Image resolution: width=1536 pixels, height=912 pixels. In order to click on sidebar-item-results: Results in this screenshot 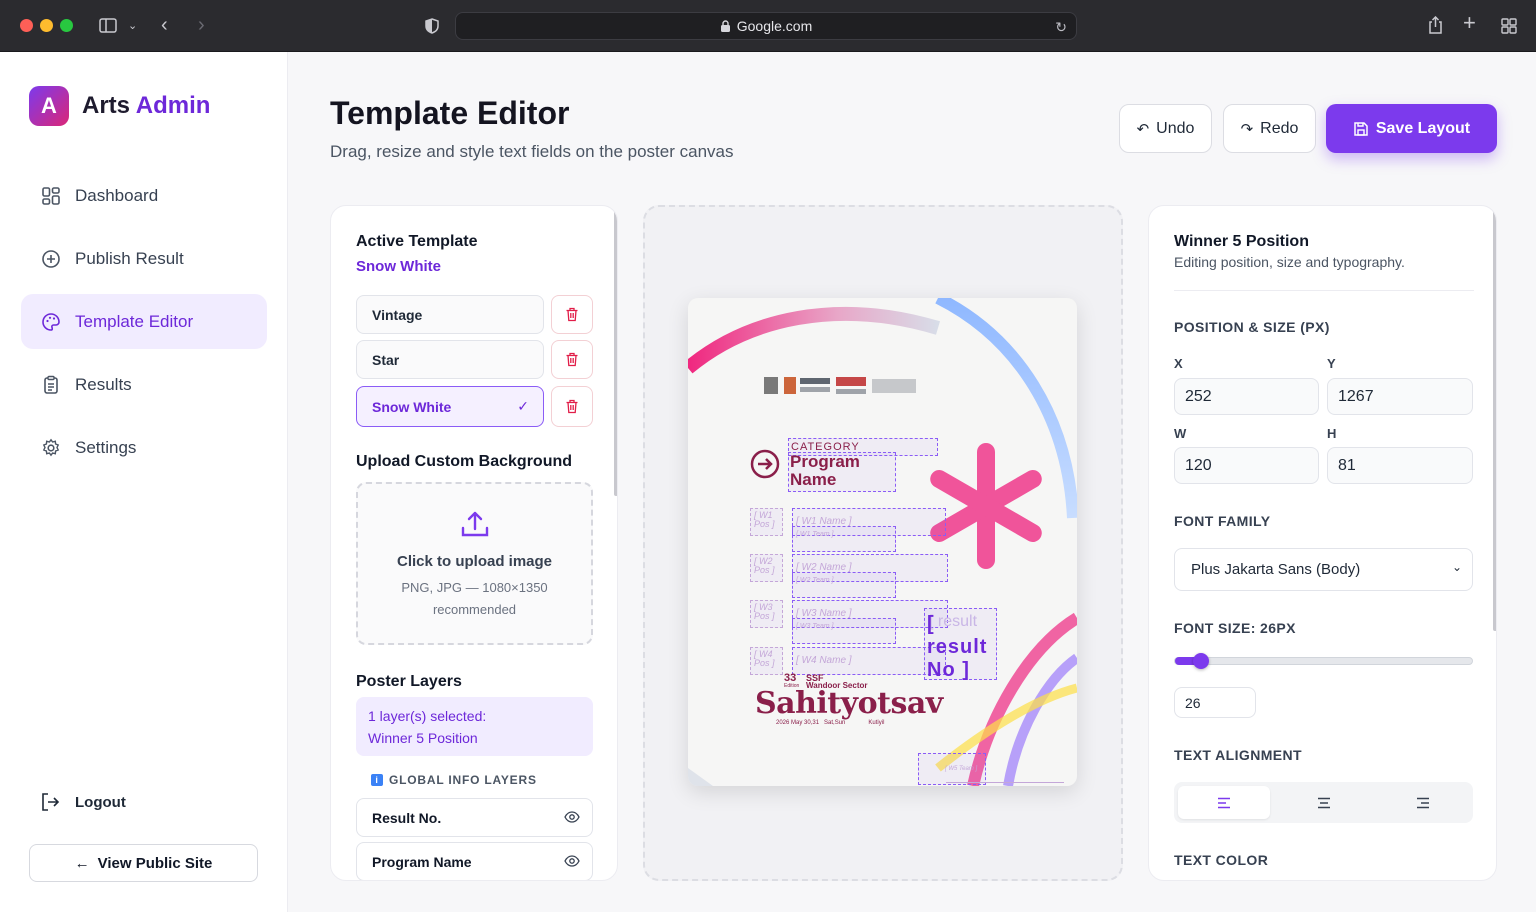, I will do `click(144, 384)`.